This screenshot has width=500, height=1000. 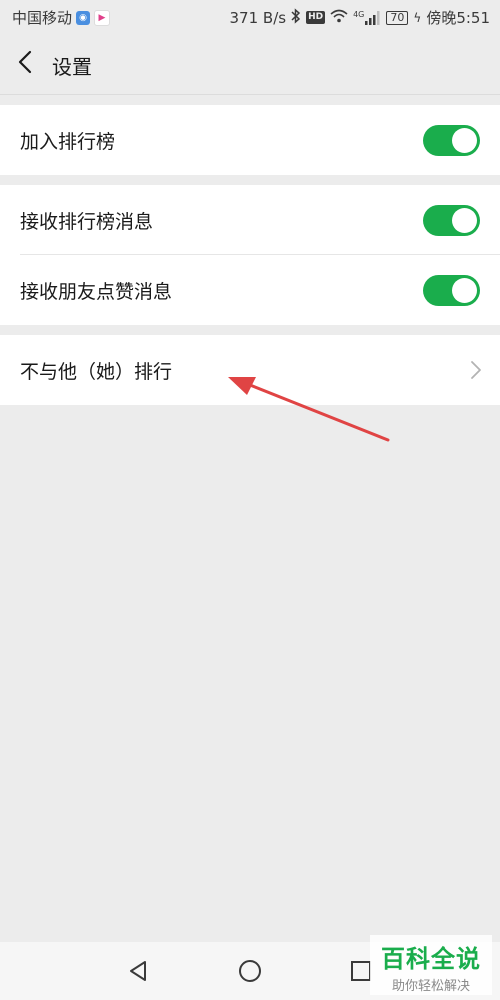 I want to click on settings-group-exclude: 不与他（她）排行, so click(x=250, y=370).